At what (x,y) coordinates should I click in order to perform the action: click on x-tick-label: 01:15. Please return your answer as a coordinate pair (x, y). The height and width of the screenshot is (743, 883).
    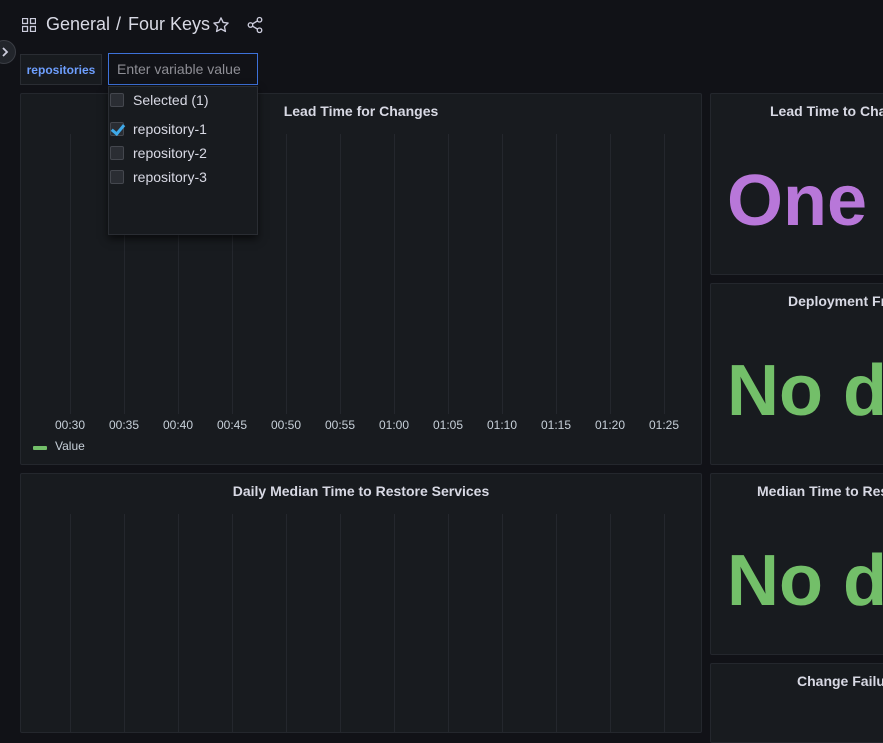
    Looking at the image, I should click on (556, 425).